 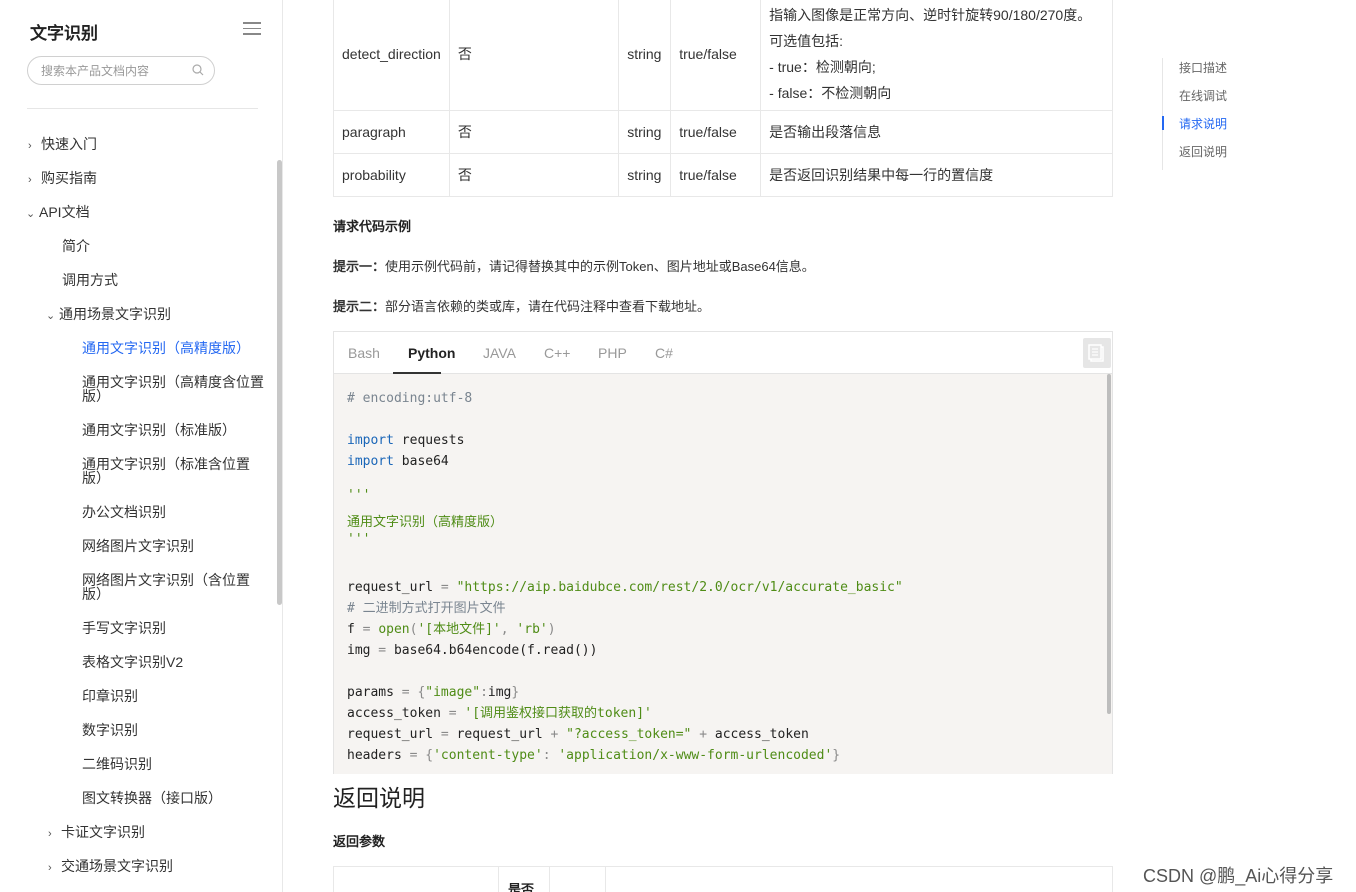 What do you see at coordinates (425, 522) in the screenshot?
I see `code-line: 通用文字识别（高精度版）` at bounding box center [425, 522].